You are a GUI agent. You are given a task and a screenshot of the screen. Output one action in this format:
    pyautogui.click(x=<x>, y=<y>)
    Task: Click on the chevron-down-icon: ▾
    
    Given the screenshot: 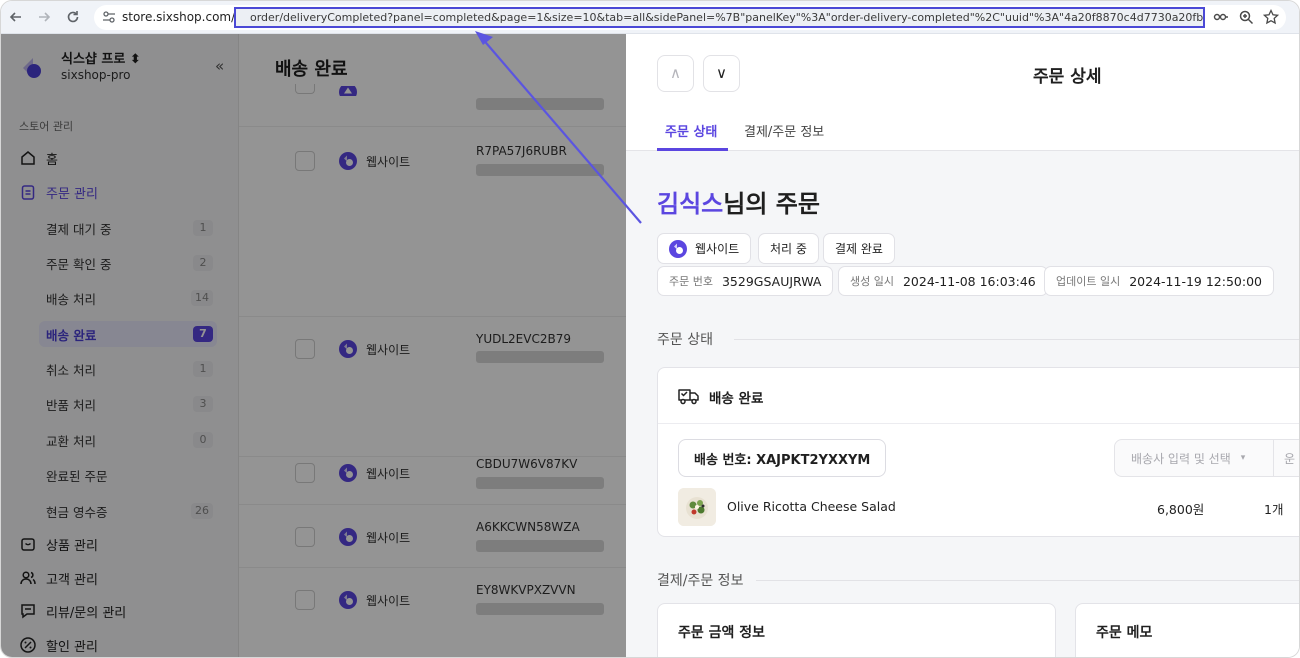 What is the action you would take?
    pyautogui.click(x=1243, y=458)
    